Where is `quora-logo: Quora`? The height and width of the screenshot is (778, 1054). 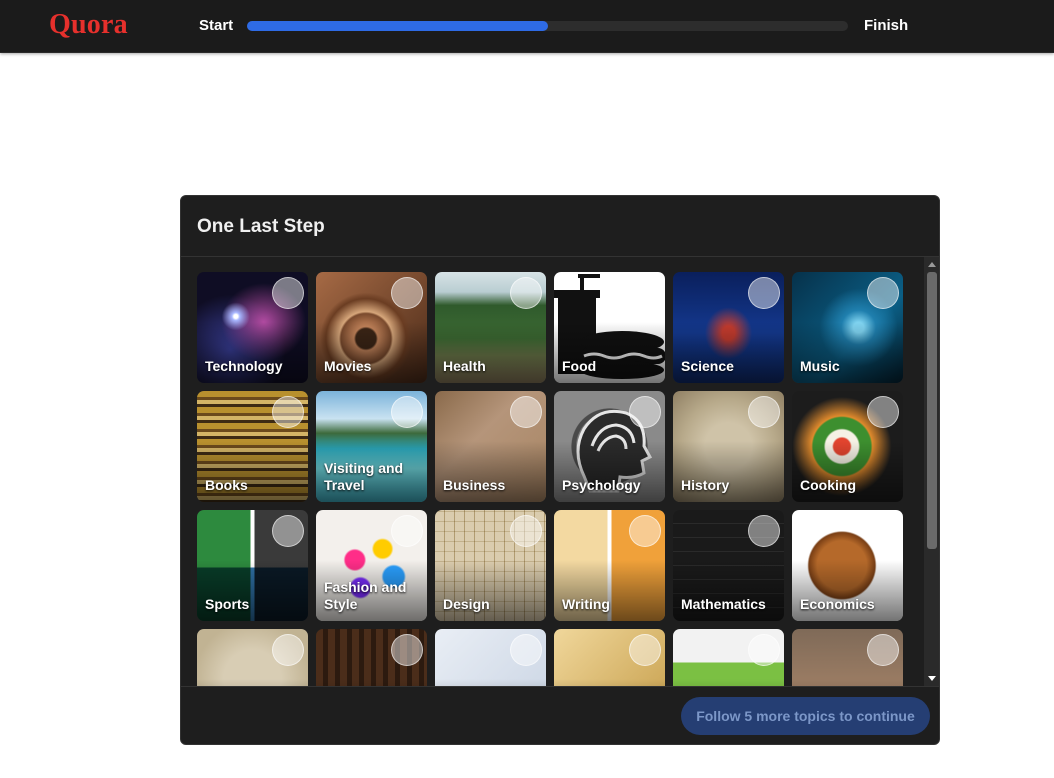 quora-logo: Quora is located at coordinates (88, 25).